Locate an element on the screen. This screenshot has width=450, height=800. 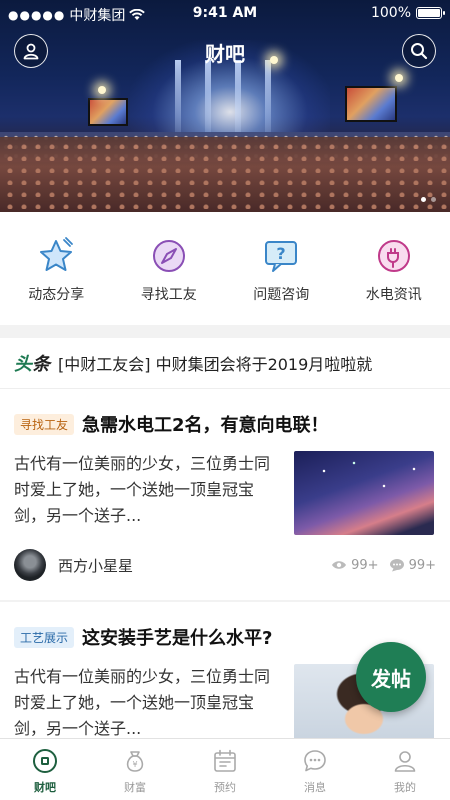
headline-ticker: 头条 [中财工友会] 中财集团会将于2019月啦啦就 is located at coordinates (225, 363).